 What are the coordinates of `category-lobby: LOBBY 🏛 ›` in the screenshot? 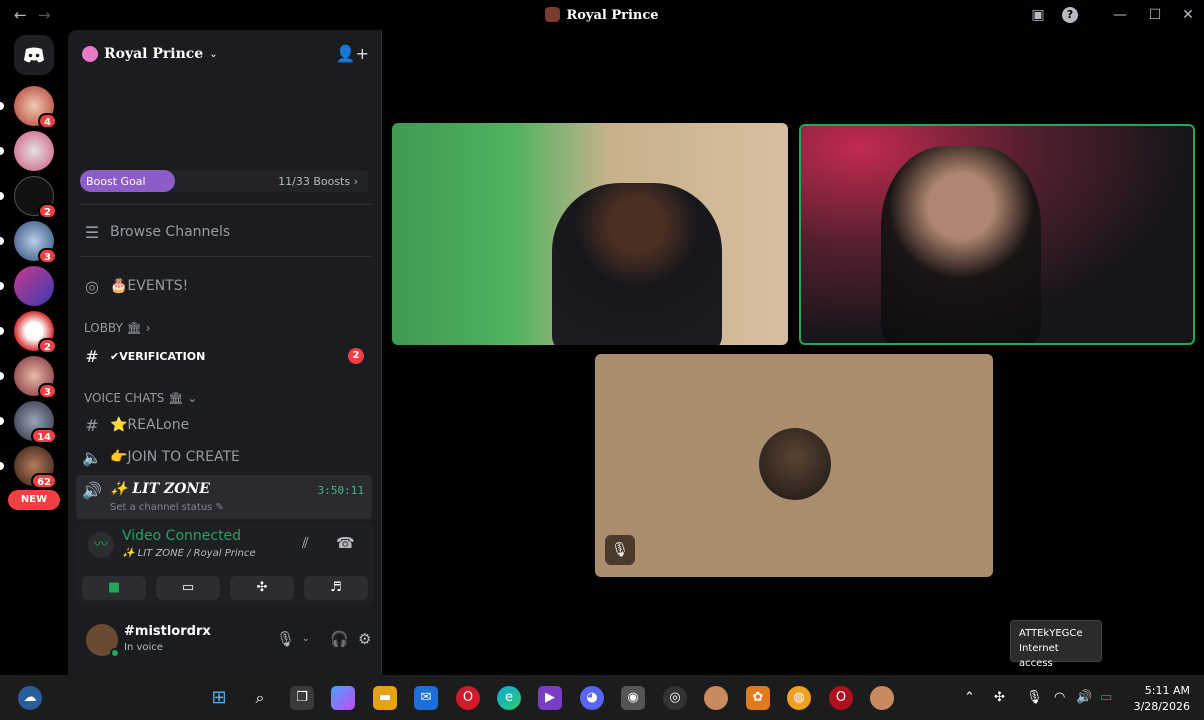 It's located at (117, 328).